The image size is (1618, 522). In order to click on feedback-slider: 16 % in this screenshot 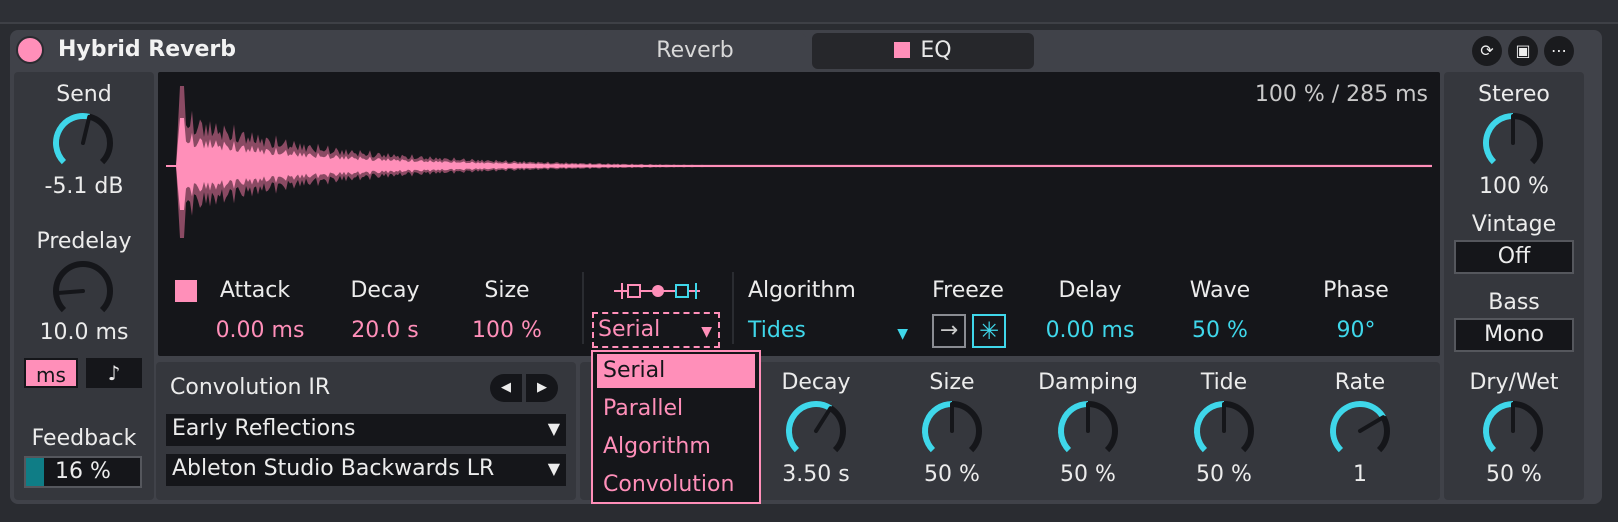, I will do `click(83, 472)`.